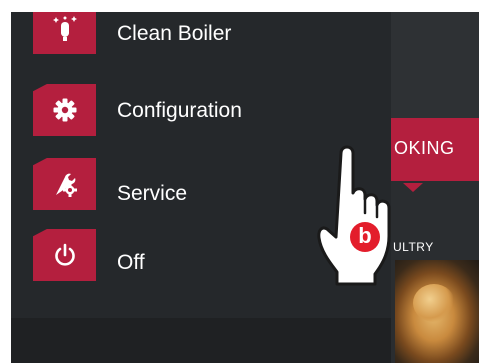 The height and width of the screenshot is (363, 479). I want to click on menu-item-label: Clean Boiler, so click(174, 33).